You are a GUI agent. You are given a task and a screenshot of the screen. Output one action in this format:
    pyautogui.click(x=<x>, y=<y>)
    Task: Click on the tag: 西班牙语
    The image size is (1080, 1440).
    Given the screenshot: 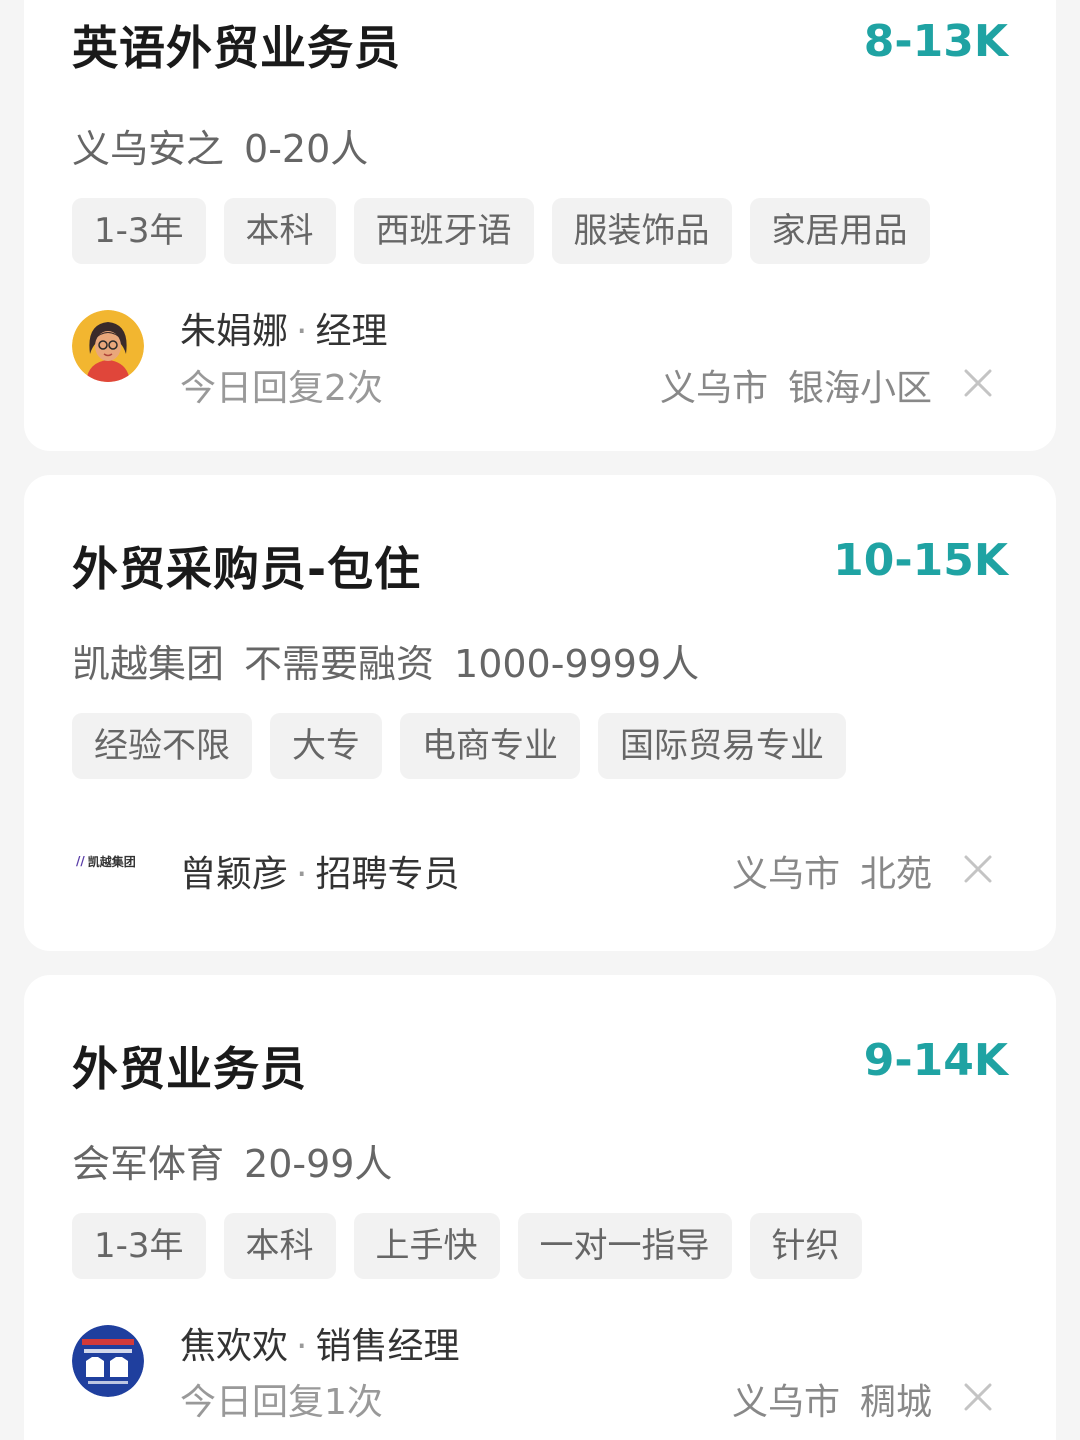 What is the action you would take?
    pyautogui.click(x=443, y=231)
    